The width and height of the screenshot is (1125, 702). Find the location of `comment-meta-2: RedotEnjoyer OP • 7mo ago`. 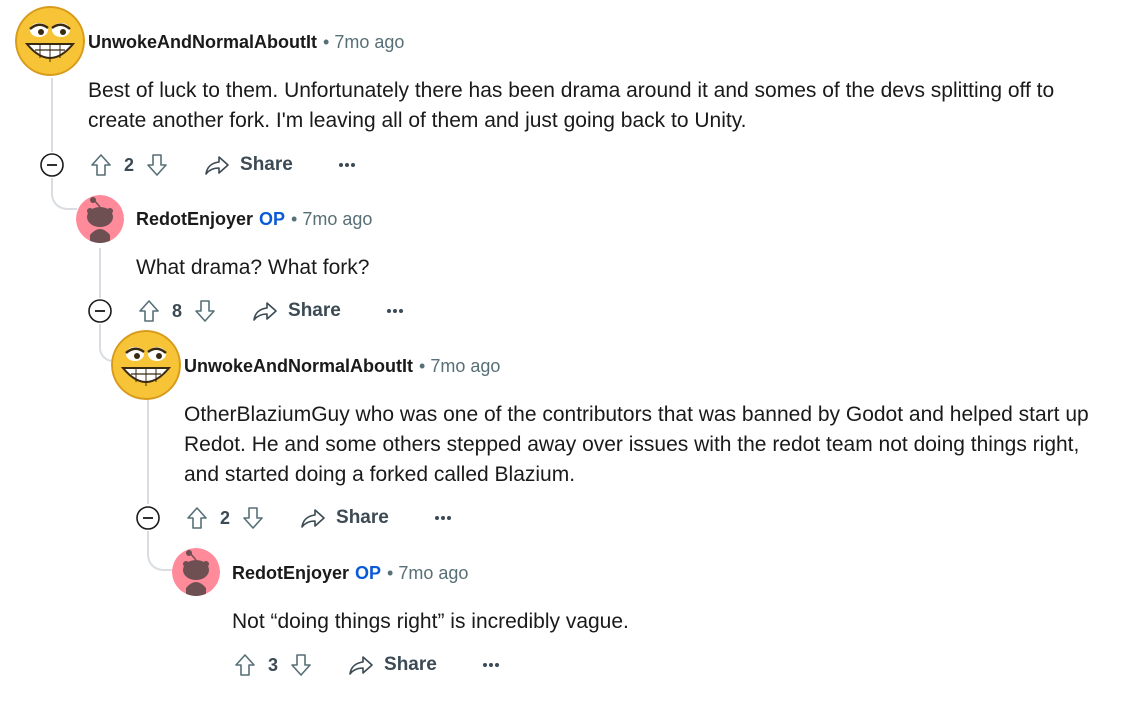

comment-meta-2: RedotEnjoyer OP • 7mo ago is located at coordinates (254, 219).